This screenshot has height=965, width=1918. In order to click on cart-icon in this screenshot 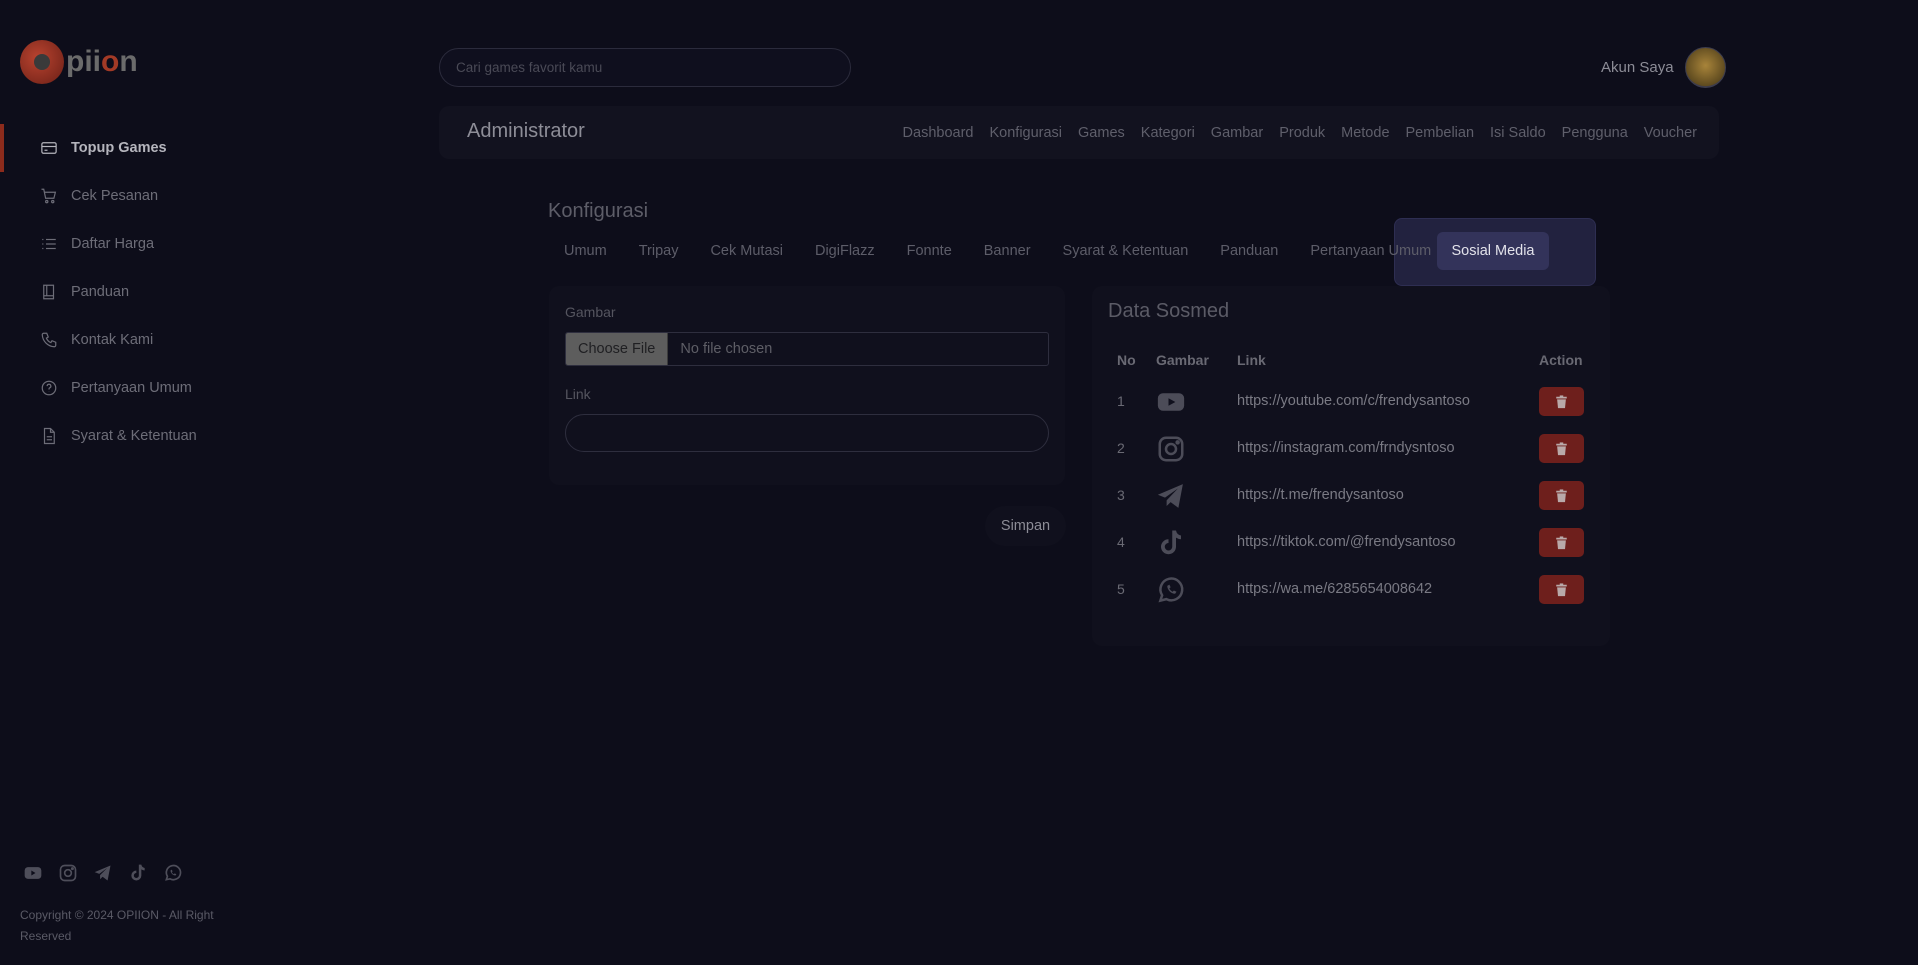, I will do `click(49, 196)`.